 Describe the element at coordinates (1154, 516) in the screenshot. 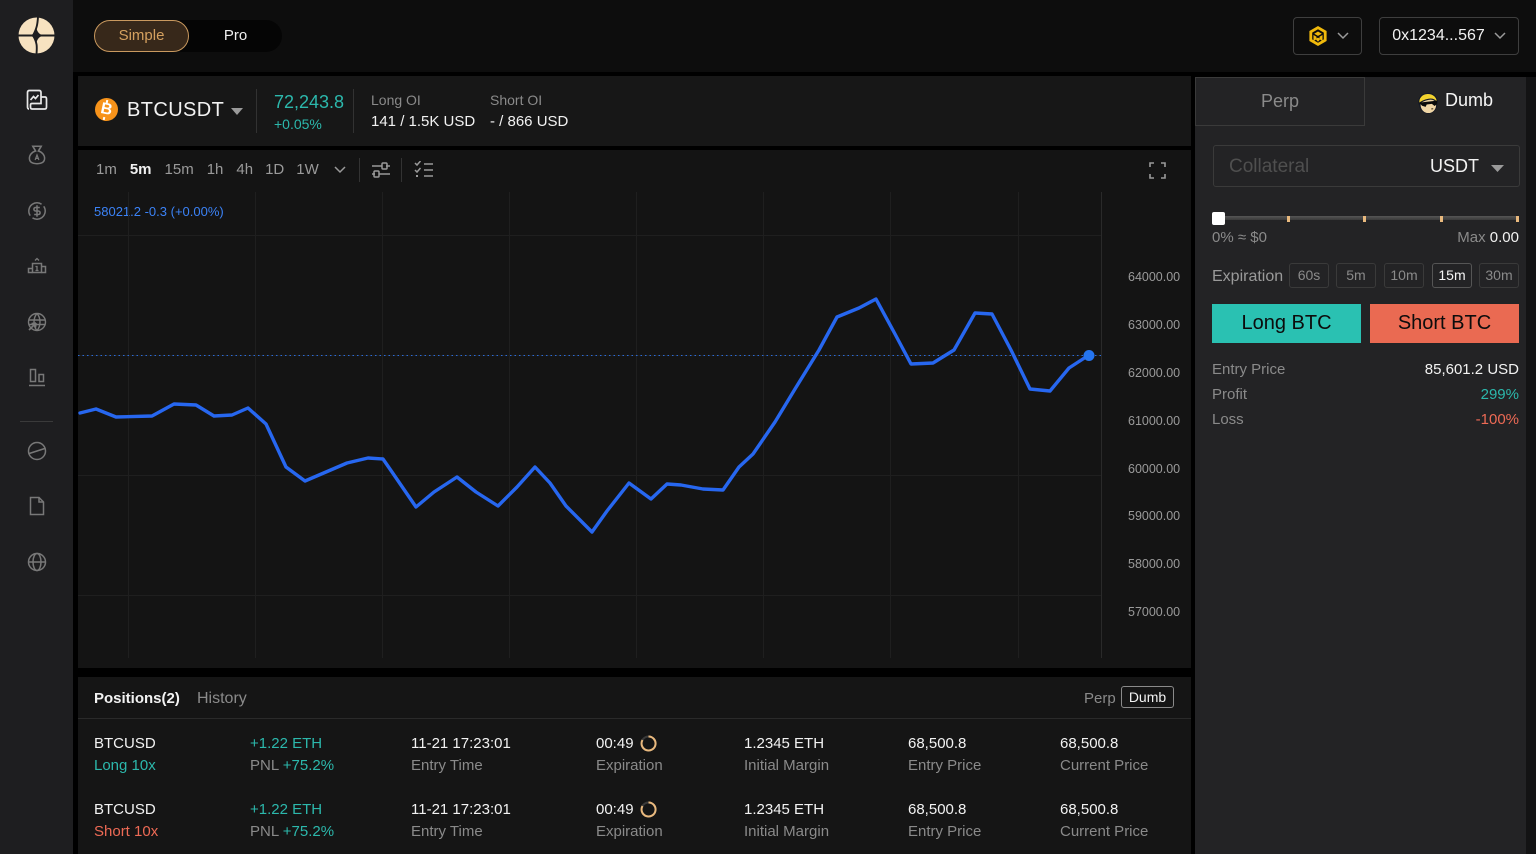

I see `svg-text: 59000.00` at that location.